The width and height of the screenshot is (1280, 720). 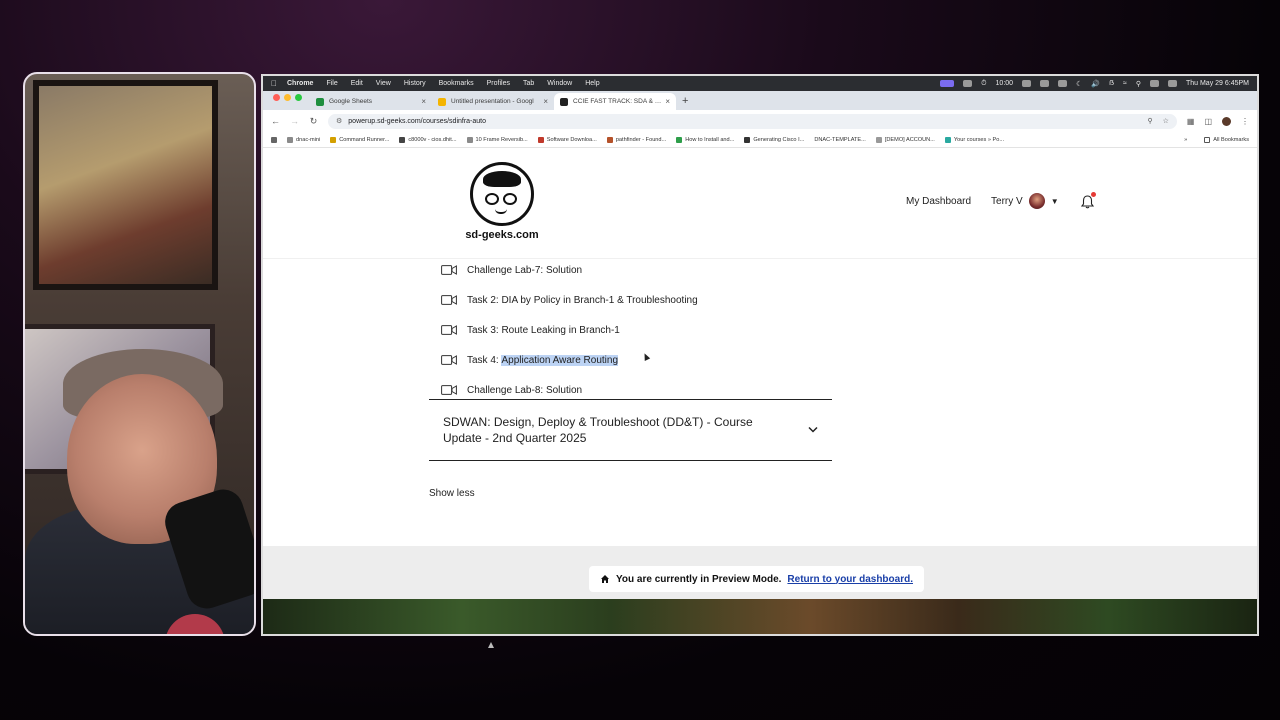 I want to click on menu-profiles: Profiles, so click(x=498, y=83).